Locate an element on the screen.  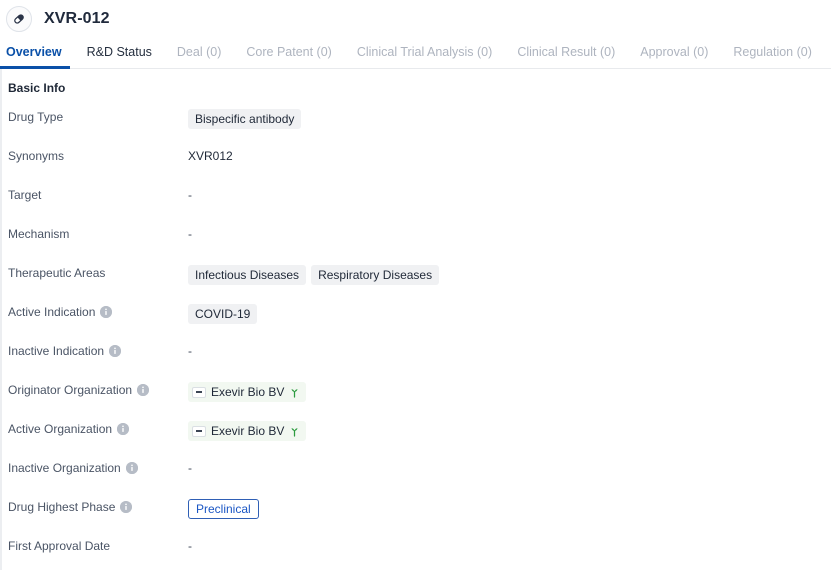
field-row-active-indication: Active Indication COVID-19 is located at coordinates (416, 322).